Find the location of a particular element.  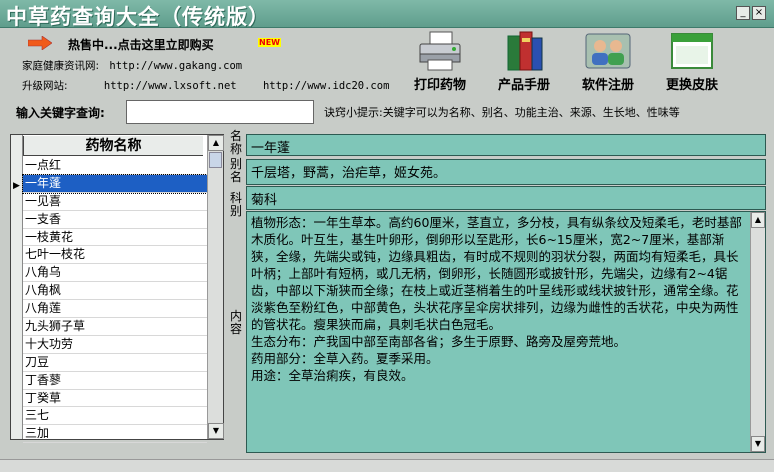

manual-button: 产品手册 is located at coordinates (524, 62).